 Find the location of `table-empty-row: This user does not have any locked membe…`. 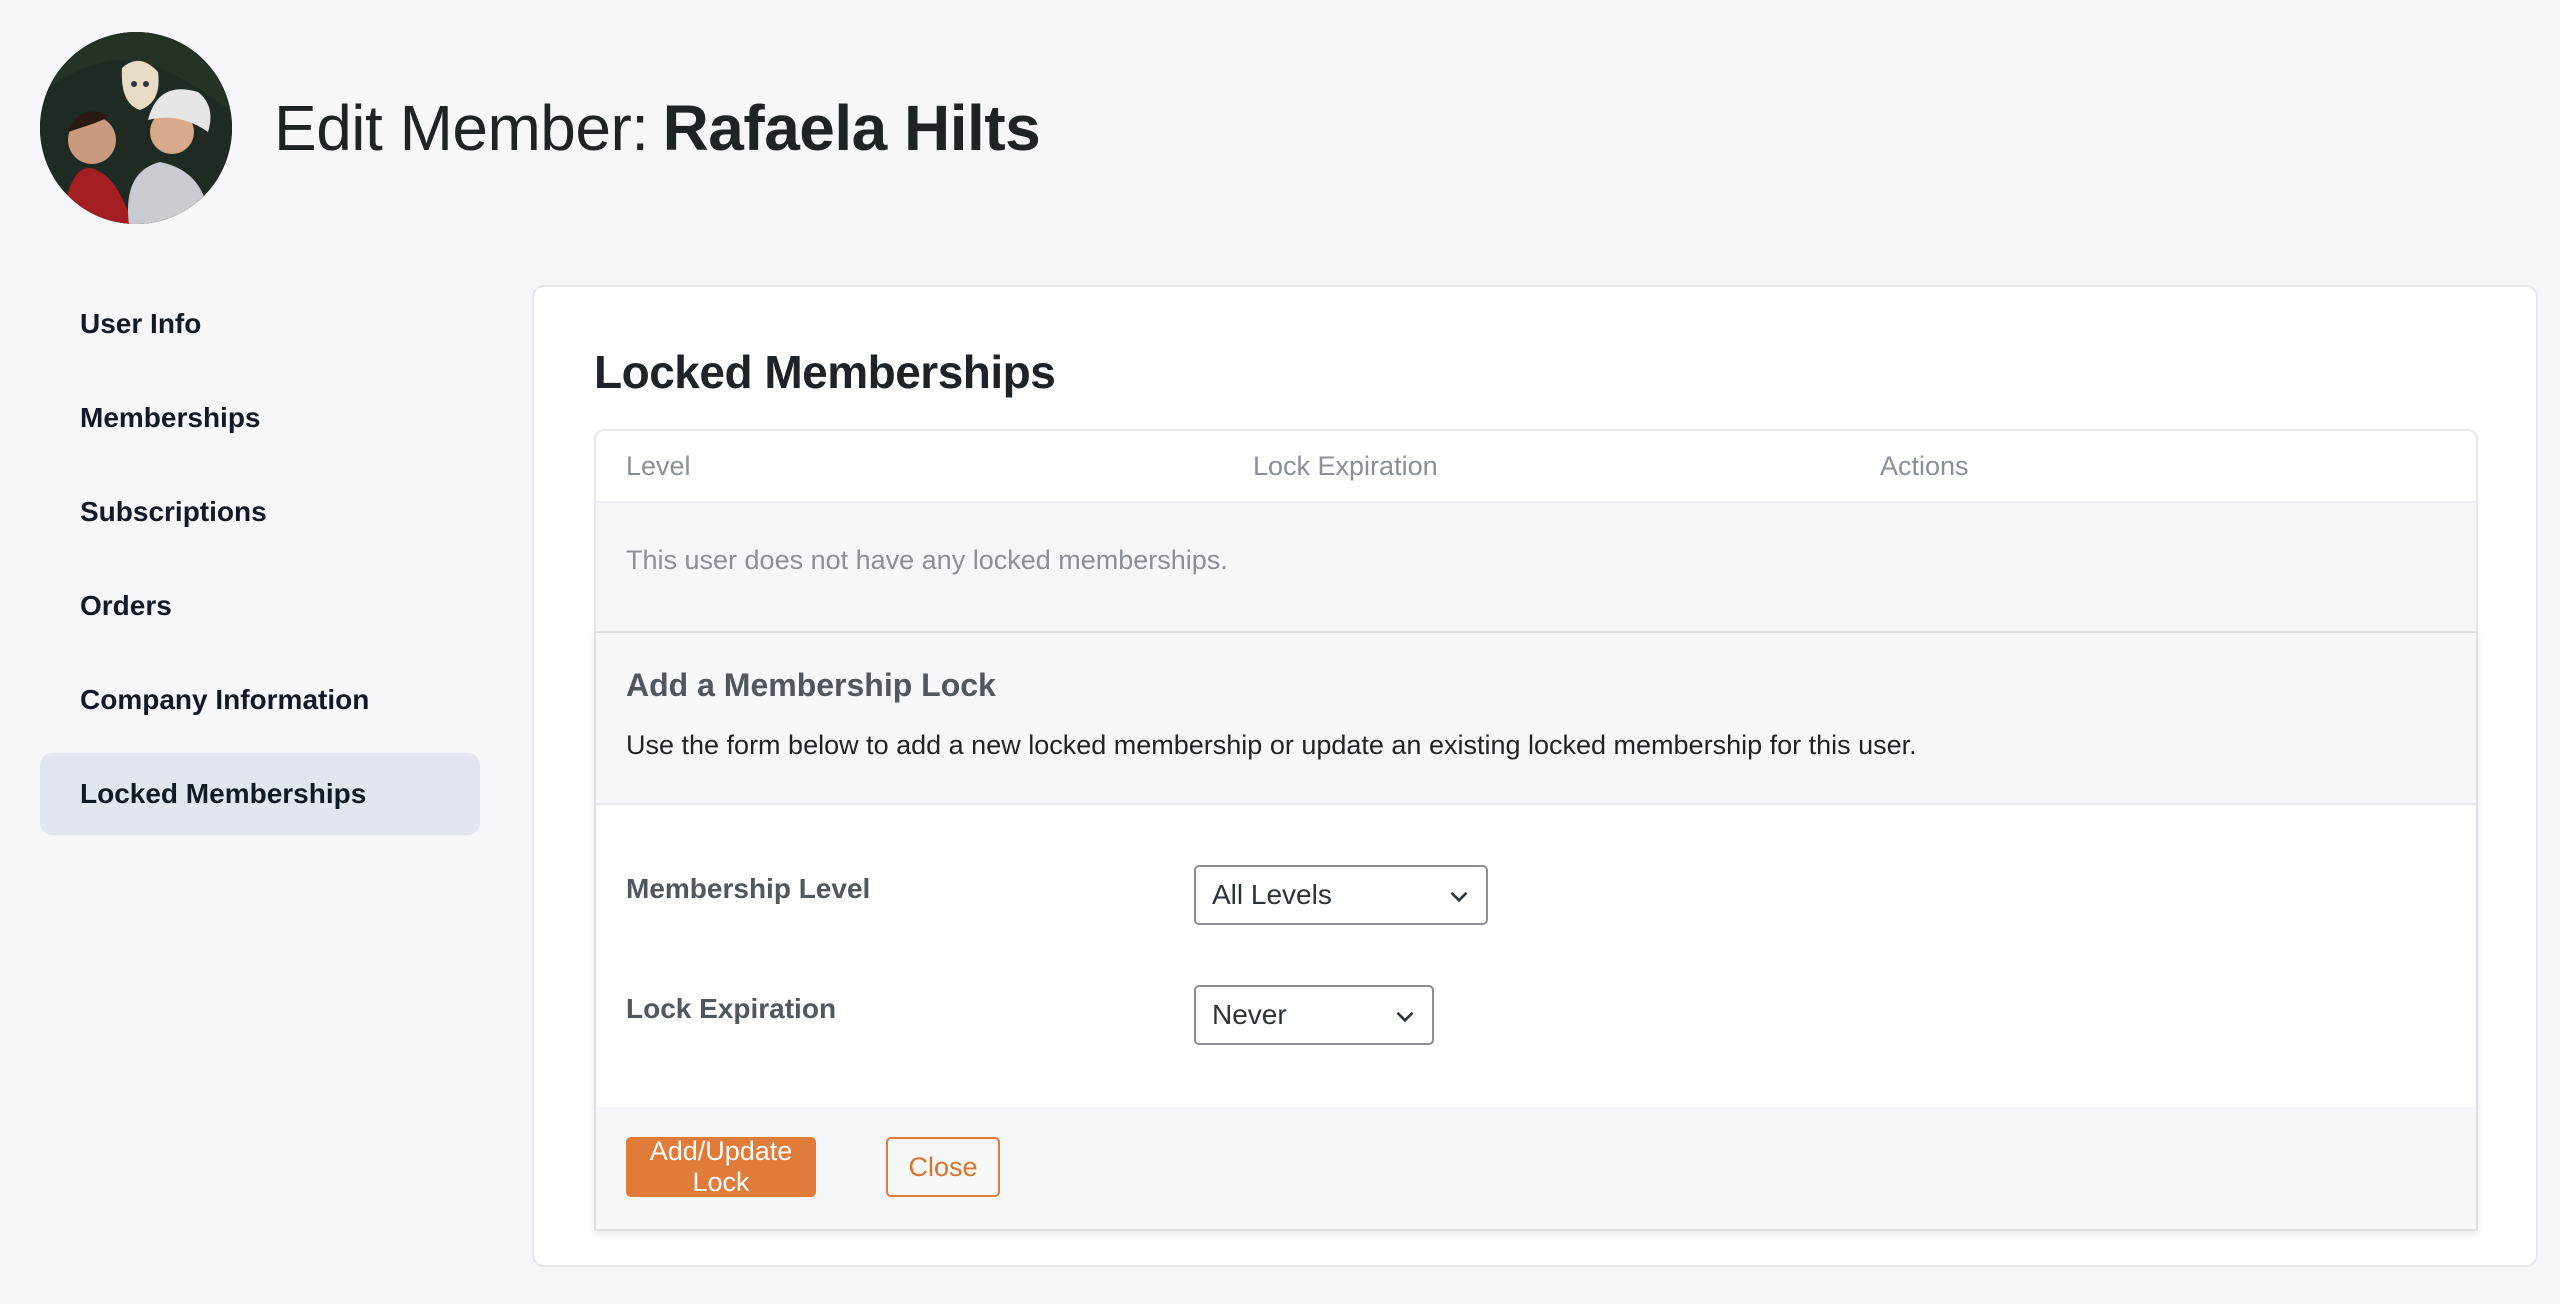

table-empty-row: This user does not have any locked membe… is located at coordinates (1536, 567).